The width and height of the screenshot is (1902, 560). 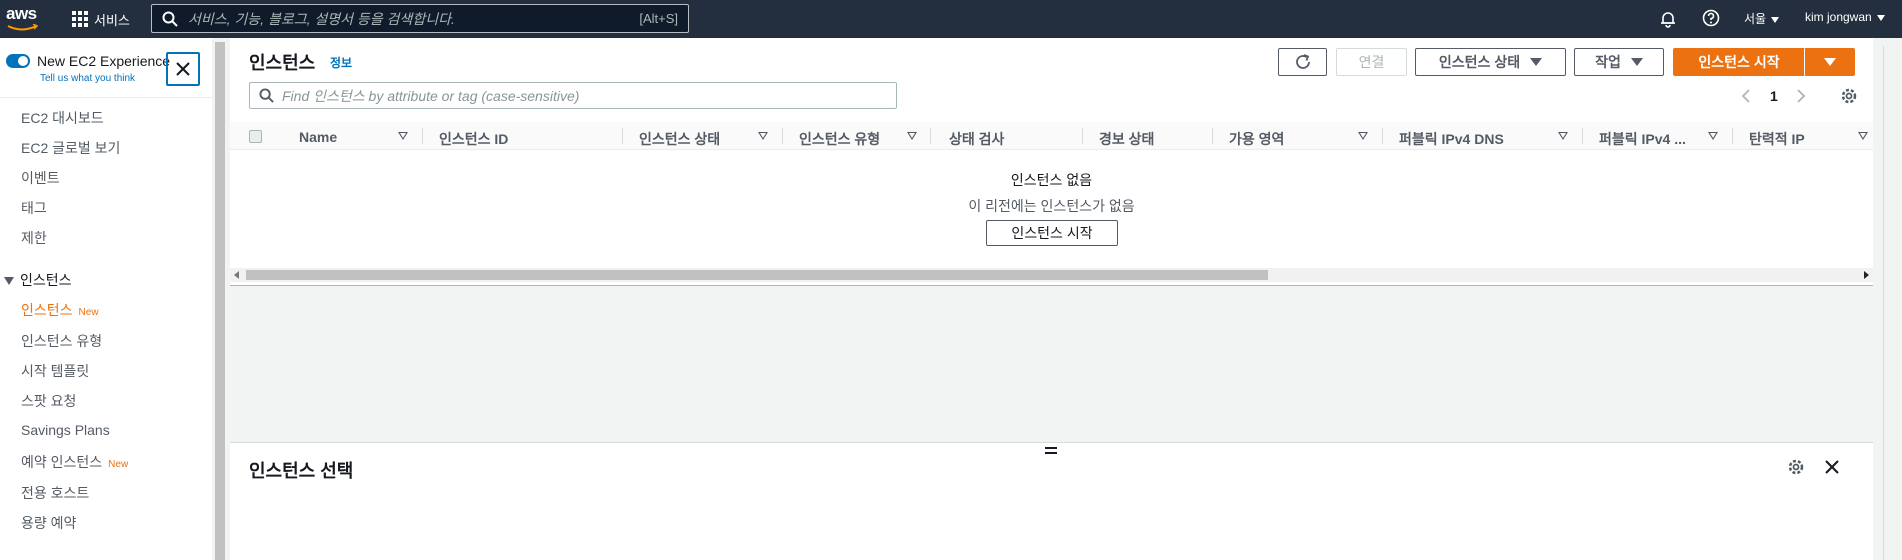 I want to click on refresh-button, so click(x=1302, y=62).